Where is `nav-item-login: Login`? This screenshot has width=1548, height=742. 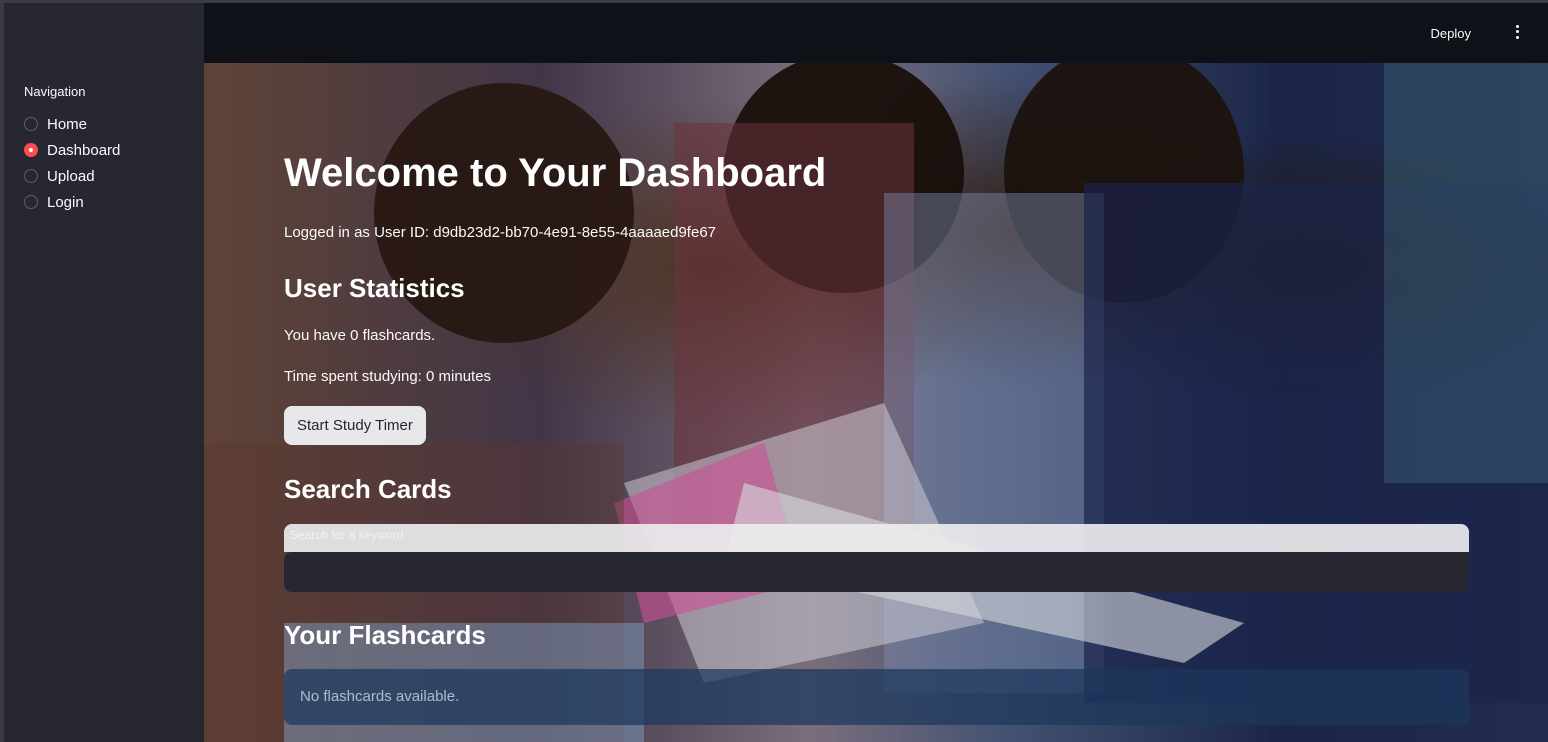 nav-item-login: Login is located at coordinates (72, 202).